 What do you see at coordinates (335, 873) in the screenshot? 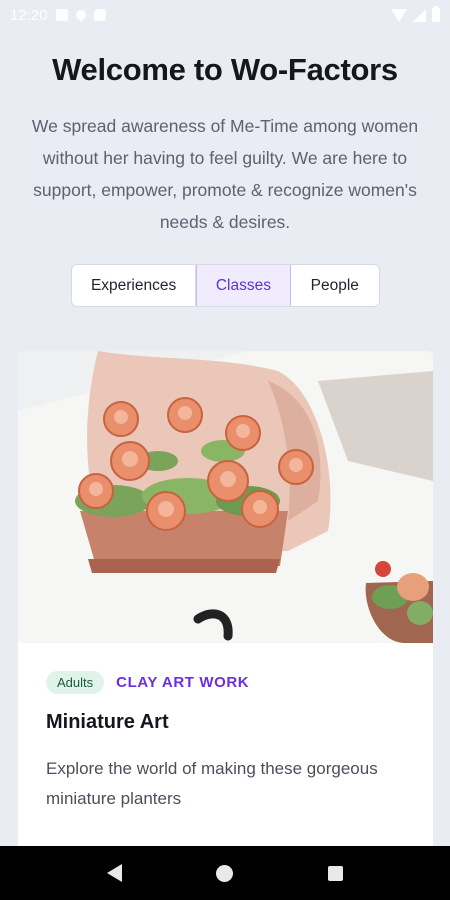
I see `recents-icon` at bounding box center [335, 873].